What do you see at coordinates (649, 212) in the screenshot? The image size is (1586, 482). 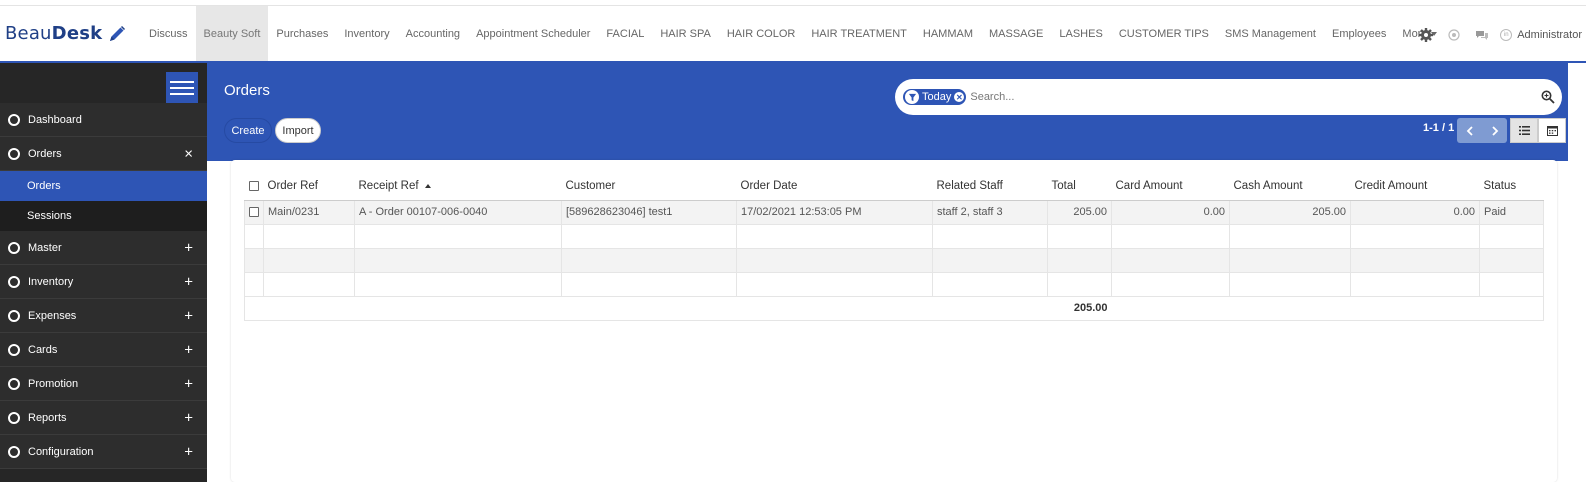 I see `cell-customer: [589628623046] test1` at bounding box center [649, 212].